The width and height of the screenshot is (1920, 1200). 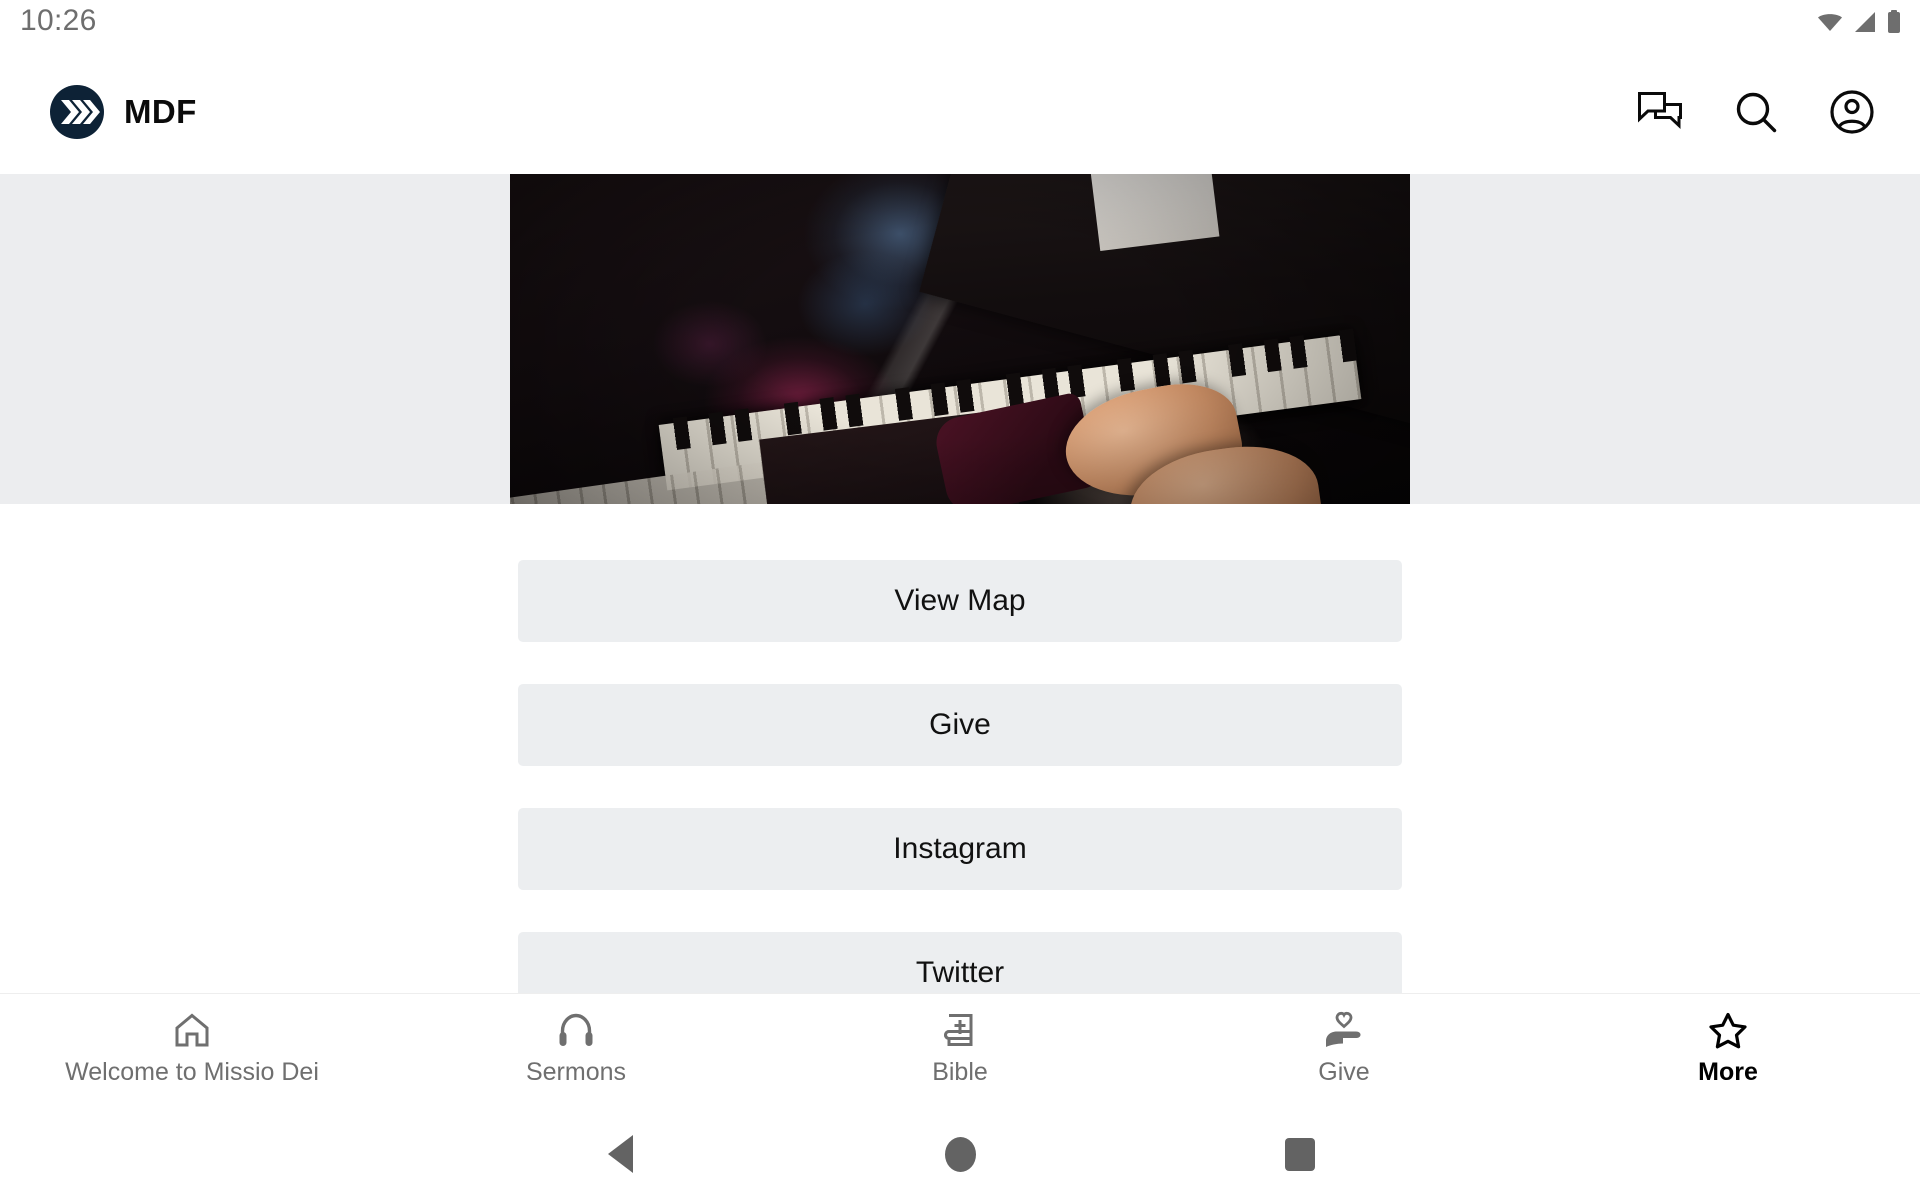 I want to click on status-bar-icons, so click(x=1859, y=22).